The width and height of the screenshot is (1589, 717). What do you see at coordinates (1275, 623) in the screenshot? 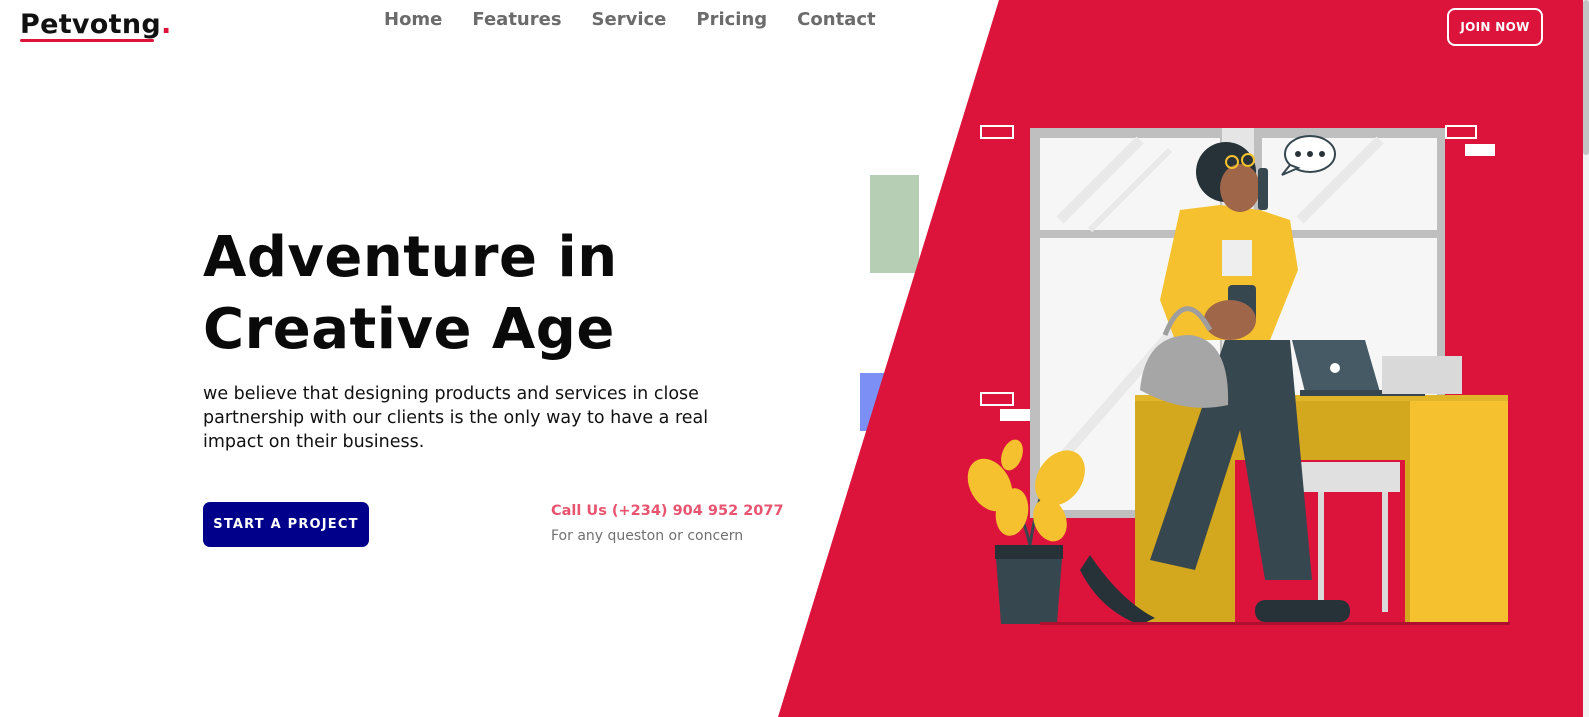
I see `floor-line` at bounding box center [1275, 623].